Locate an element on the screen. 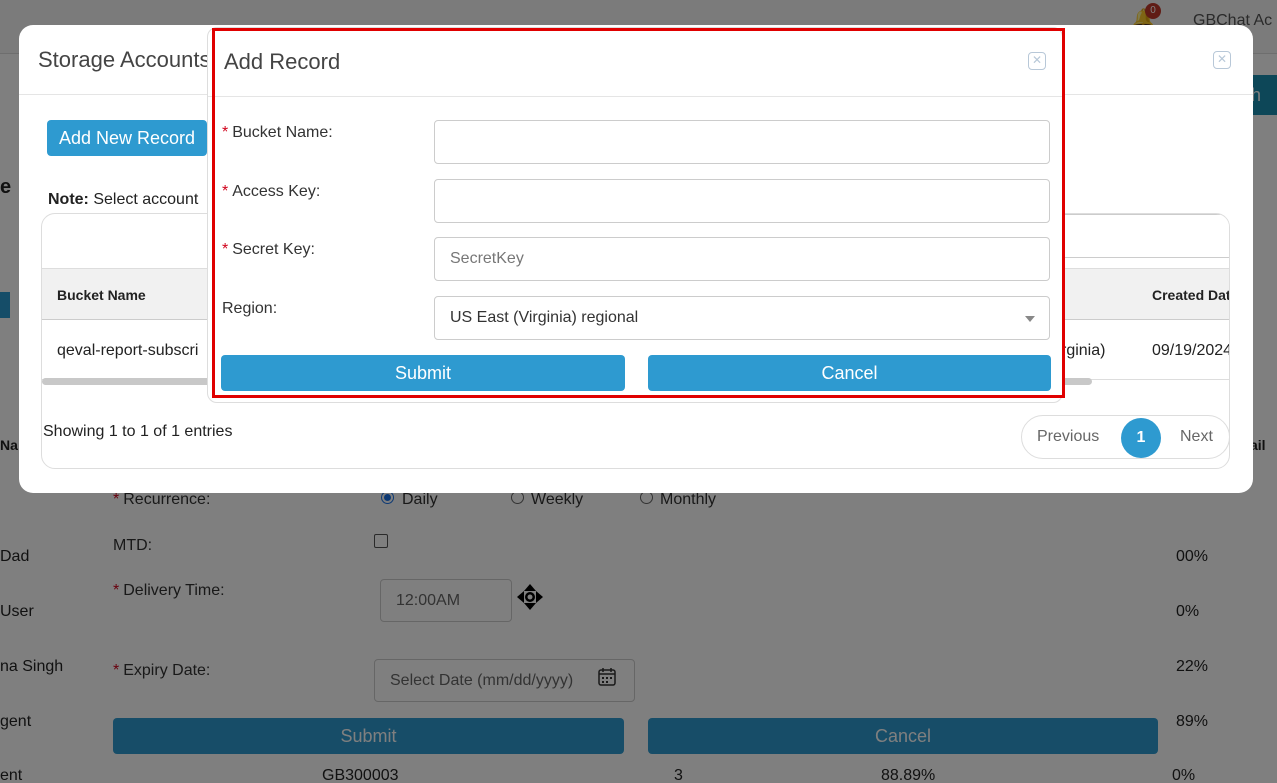 This screenshot has width=1277, height=783. secret-key-label: * Secret Key: is located at coordinates (268, 249).